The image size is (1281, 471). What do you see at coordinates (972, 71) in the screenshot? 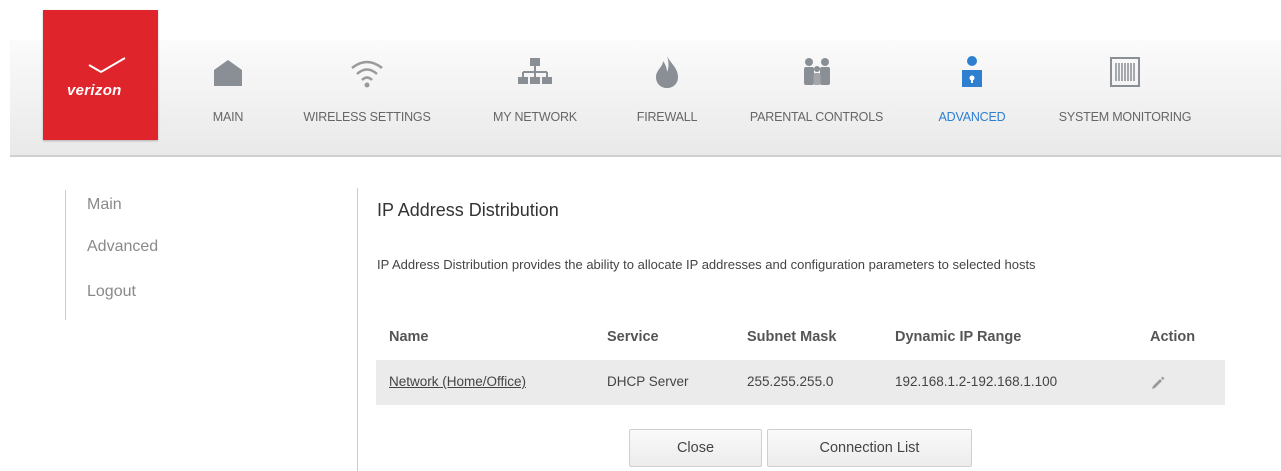
I see `advanced-user-icon` at bounding box center [972, 71].